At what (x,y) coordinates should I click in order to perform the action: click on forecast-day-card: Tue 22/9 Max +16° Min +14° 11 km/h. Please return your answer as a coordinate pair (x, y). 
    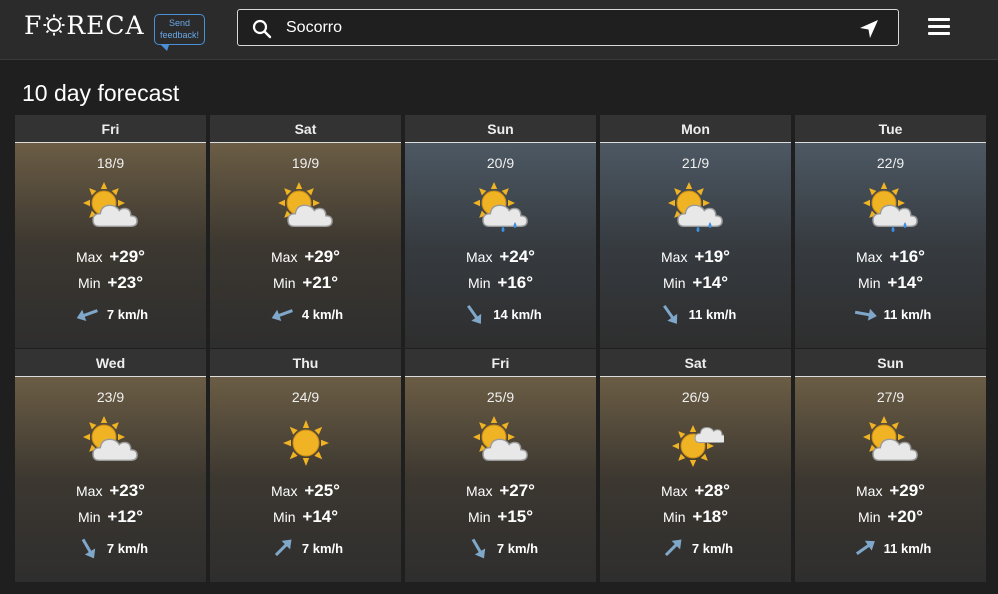
    Looking at the image, I should click on (890, 231).